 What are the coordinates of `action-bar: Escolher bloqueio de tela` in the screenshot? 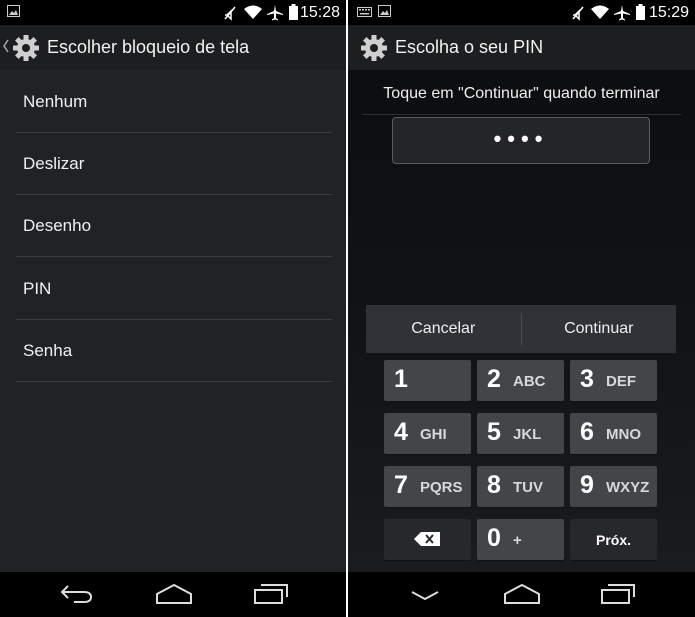 It's located at (173, 47).